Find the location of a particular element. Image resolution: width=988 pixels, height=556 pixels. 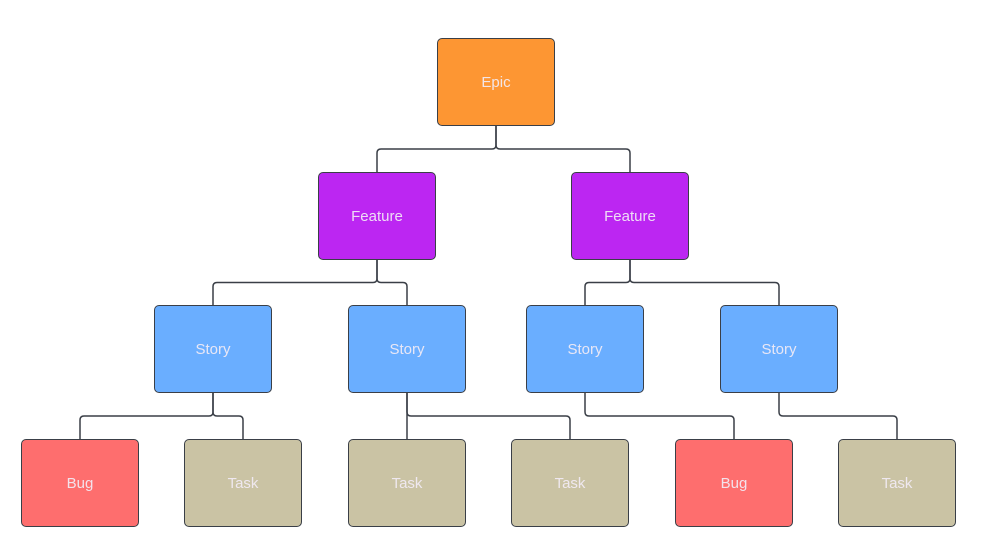

node-label: Epic is located at coordinates (496, 82).